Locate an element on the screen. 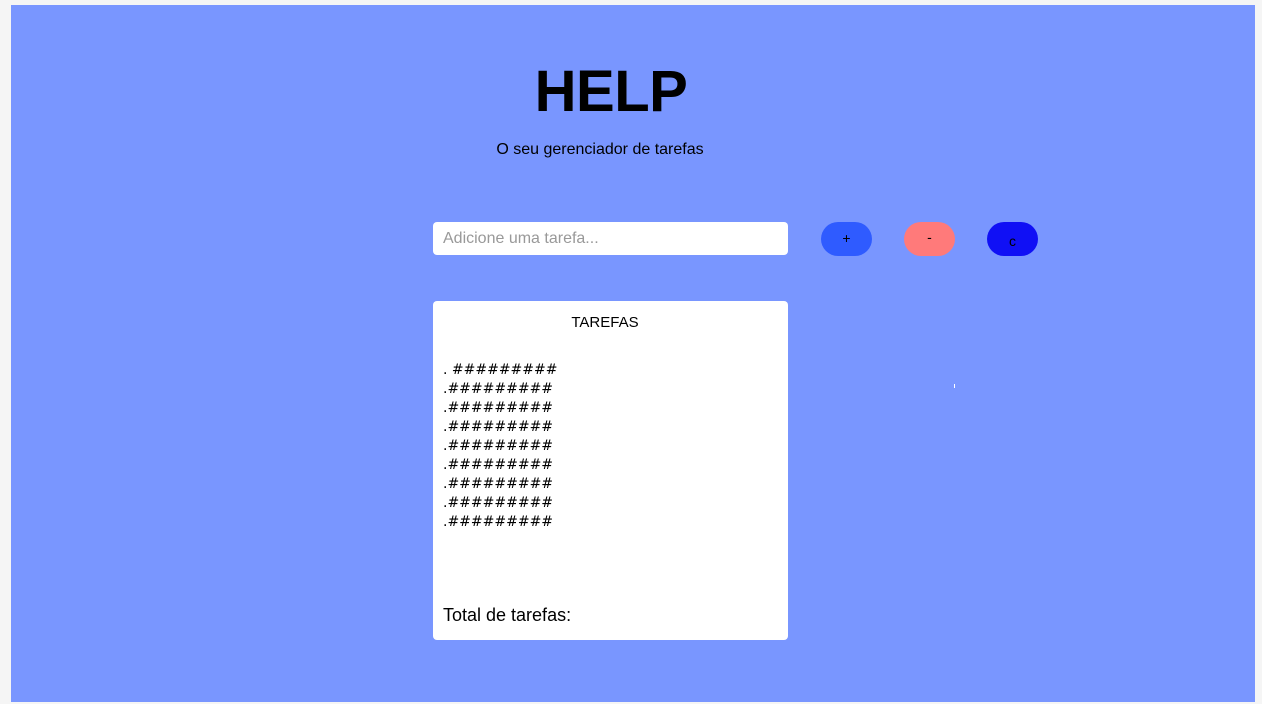  task-panel-title: TAREFAS is located at coordinates (605, 322).